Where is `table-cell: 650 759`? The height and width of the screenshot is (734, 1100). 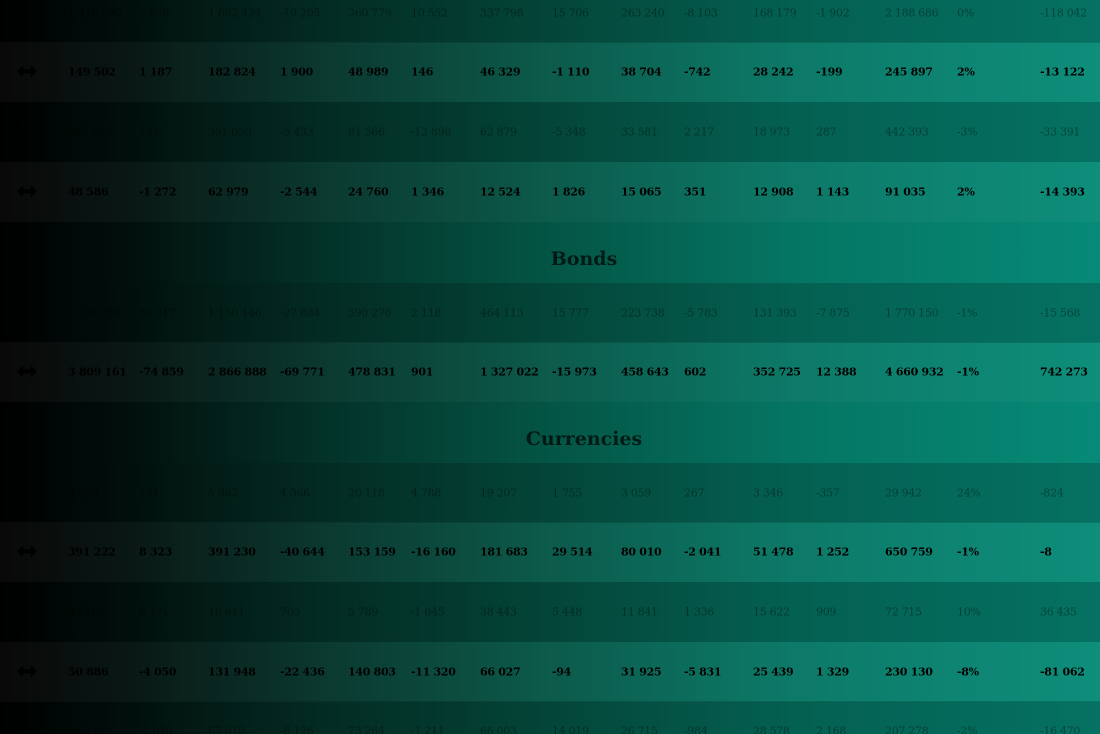 table-cell: 650 759 is located at coordinates (909, 552).